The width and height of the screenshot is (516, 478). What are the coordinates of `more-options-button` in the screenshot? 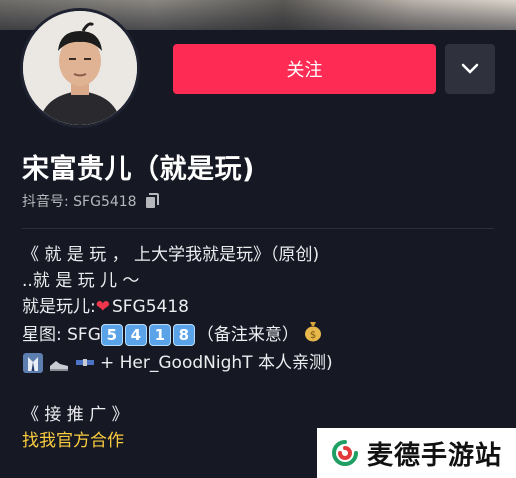 It's located at (470, 69).